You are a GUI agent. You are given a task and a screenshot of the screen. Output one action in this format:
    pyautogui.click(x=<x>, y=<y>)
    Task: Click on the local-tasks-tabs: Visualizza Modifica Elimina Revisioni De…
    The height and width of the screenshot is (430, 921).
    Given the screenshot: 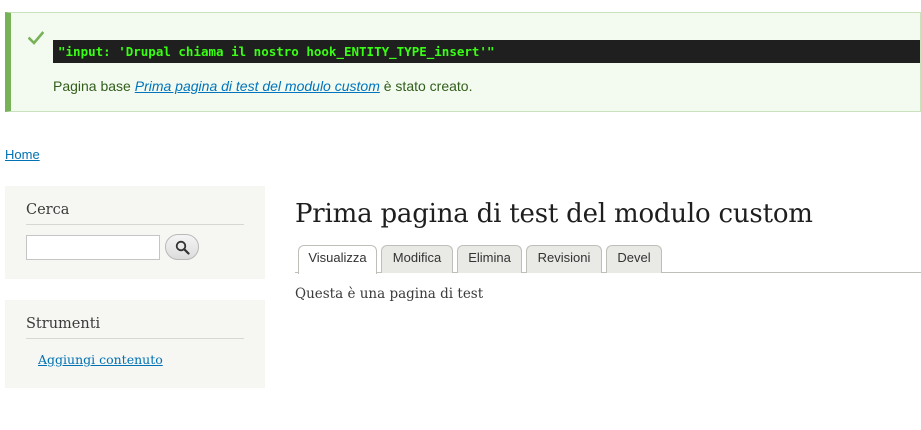 What is the action you would take?
    pyautogui.click(x=608, y=259)
    